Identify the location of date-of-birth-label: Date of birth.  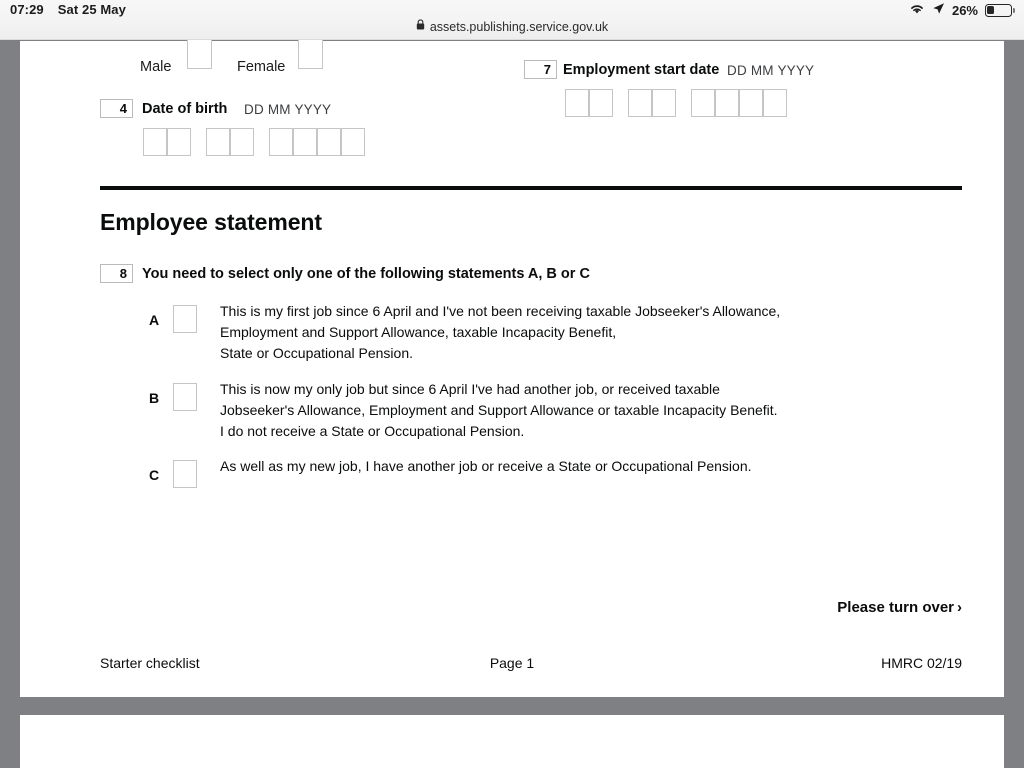
(185, 109).